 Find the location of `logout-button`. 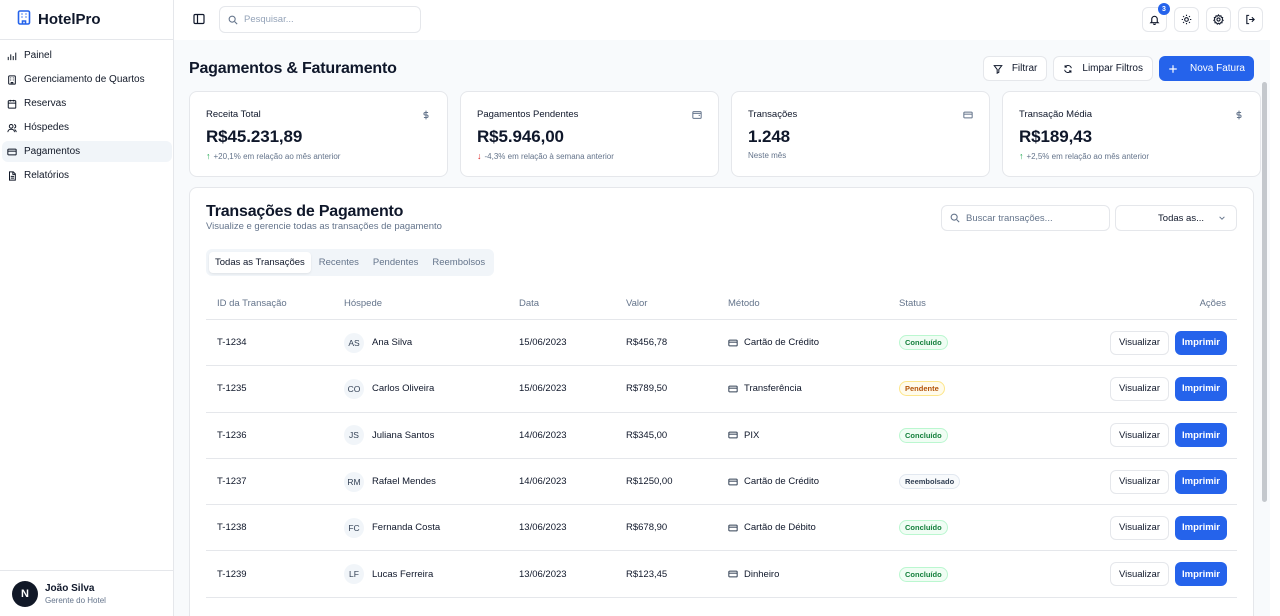

logout-button is located at coordinates (1250, 19).